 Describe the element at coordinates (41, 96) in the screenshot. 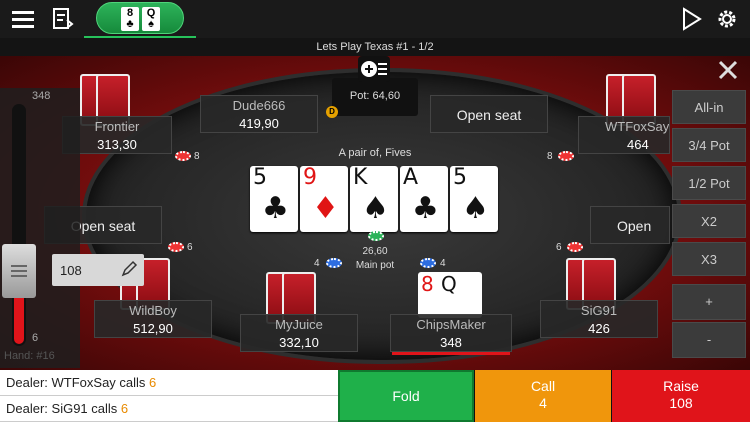

I see `slider-max-label: 348` at that location.